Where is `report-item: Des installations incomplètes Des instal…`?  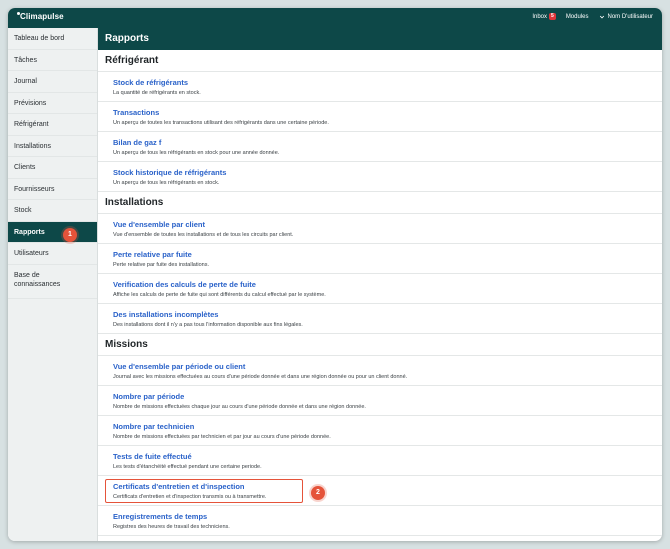
report-item: Des installations incomplètes Des instal… is located at coordinates (380, 319).